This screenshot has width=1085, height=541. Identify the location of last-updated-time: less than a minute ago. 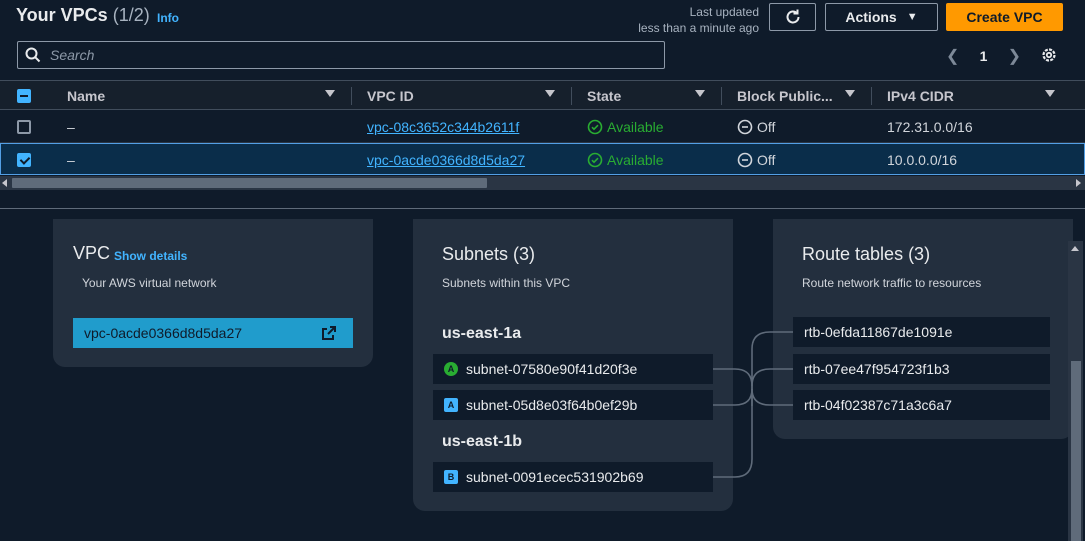
(698, 28).